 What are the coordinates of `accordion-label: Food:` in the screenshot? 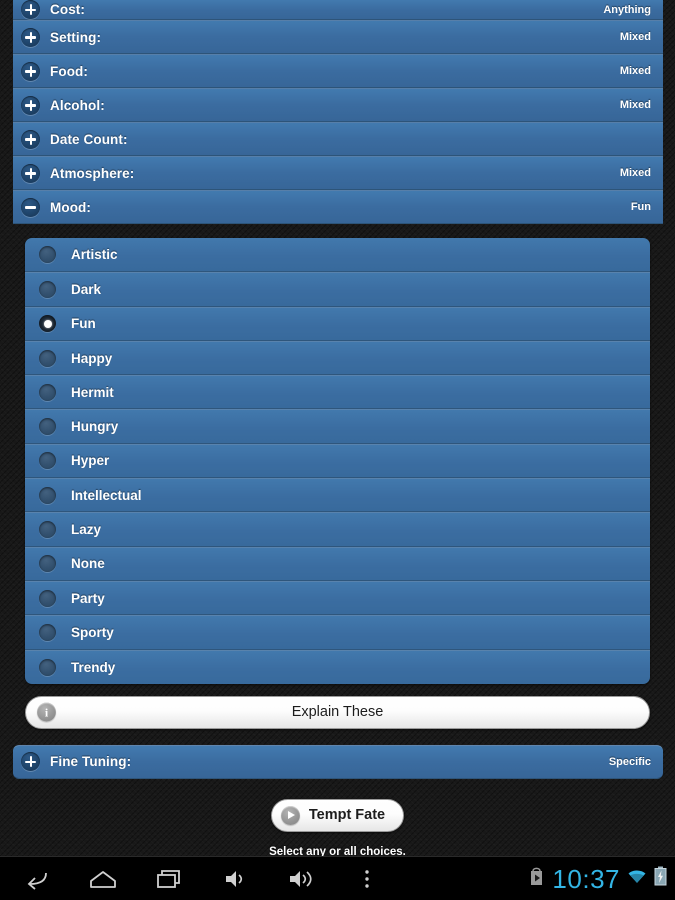 It's located at (69, 71).